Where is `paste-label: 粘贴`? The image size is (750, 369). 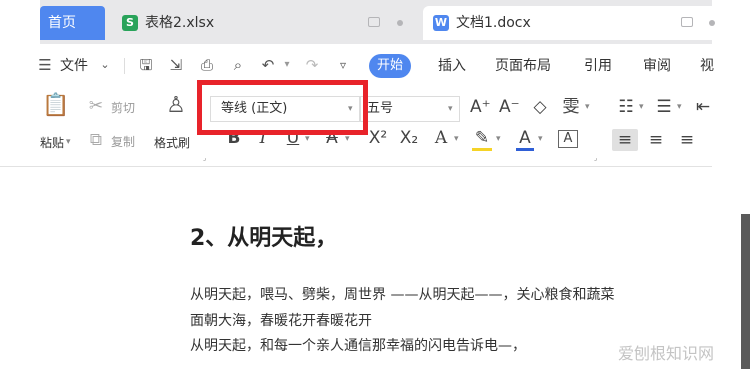 paste-label: 粘贴 is located at coordinates (52, 142).